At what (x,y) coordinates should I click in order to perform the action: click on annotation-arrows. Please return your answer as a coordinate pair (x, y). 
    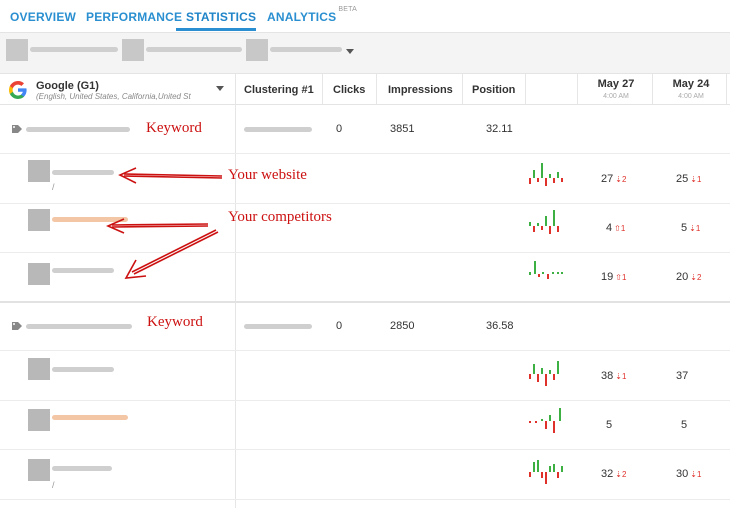
    Looking at the image, I should click on (164, 223).